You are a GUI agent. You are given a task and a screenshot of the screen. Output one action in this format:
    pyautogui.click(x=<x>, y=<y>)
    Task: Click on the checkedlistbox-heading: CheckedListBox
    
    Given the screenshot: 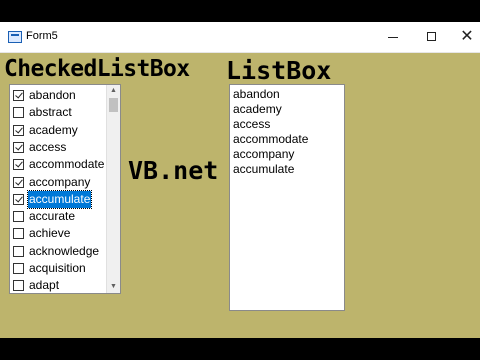 What is the action you would take?
    pyautogui.click(x=97, y=69)
    